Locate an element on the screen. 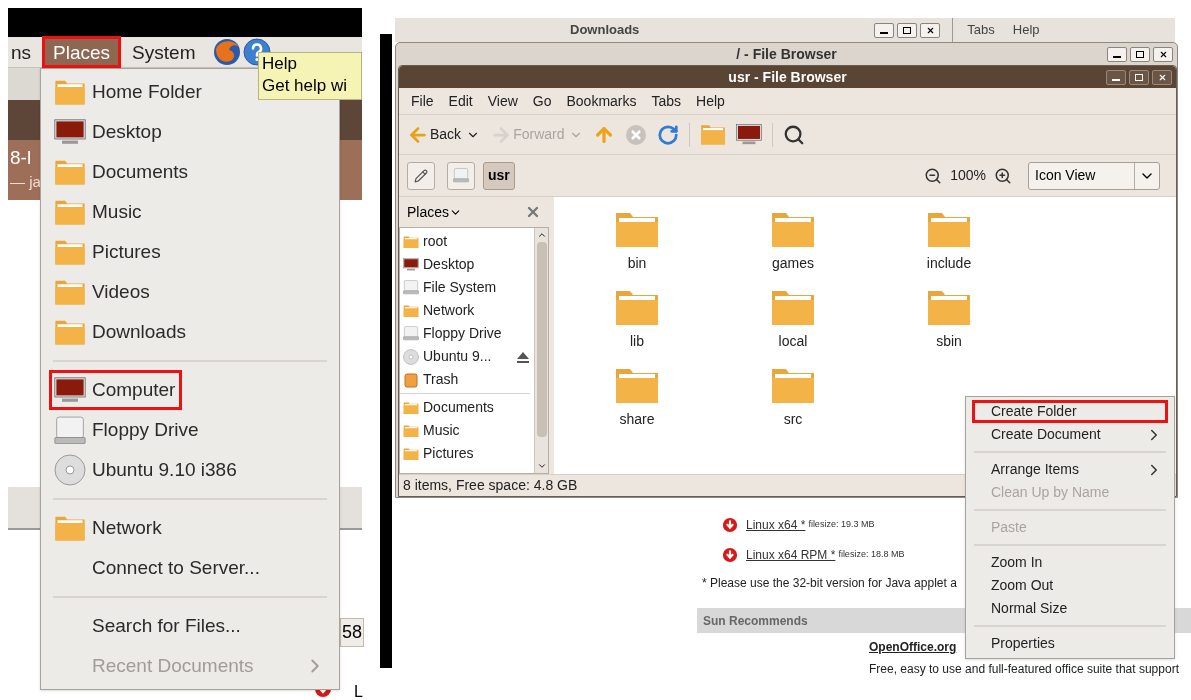 The height and width of the screenshot is (700, 1191). search-icon is located at coordinates (794, 134).